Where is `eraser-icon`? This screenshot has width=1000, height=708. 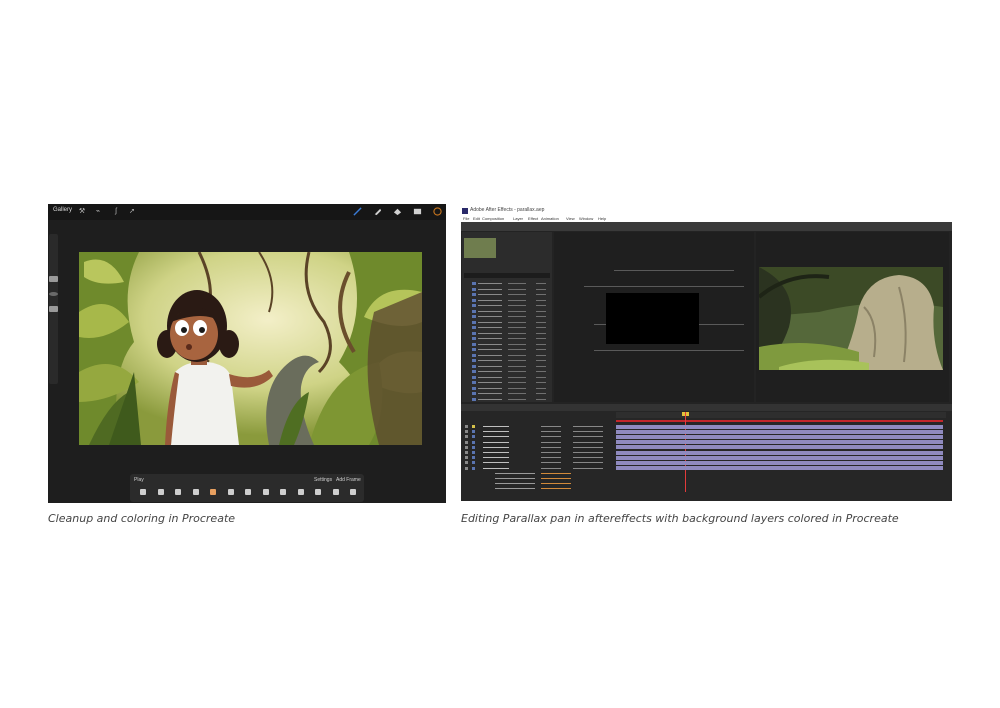
eraser-icon is located at coordinates (397, 211).